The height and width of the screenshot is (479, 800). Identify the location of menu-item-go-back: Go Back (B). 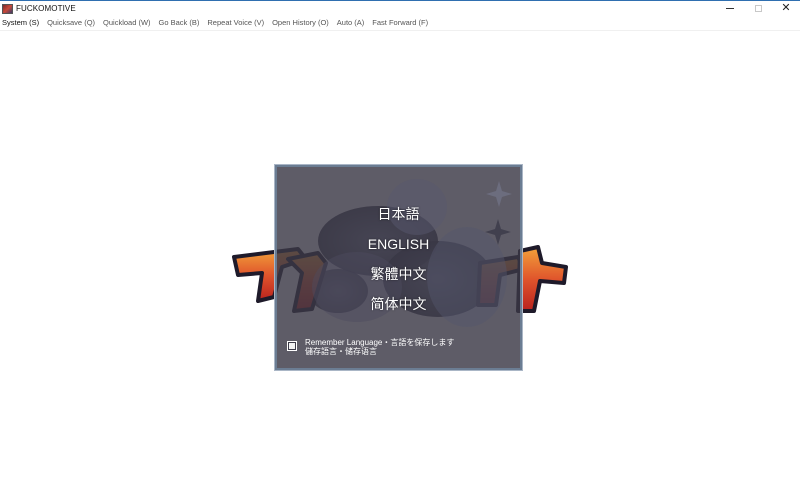
(179, 23).